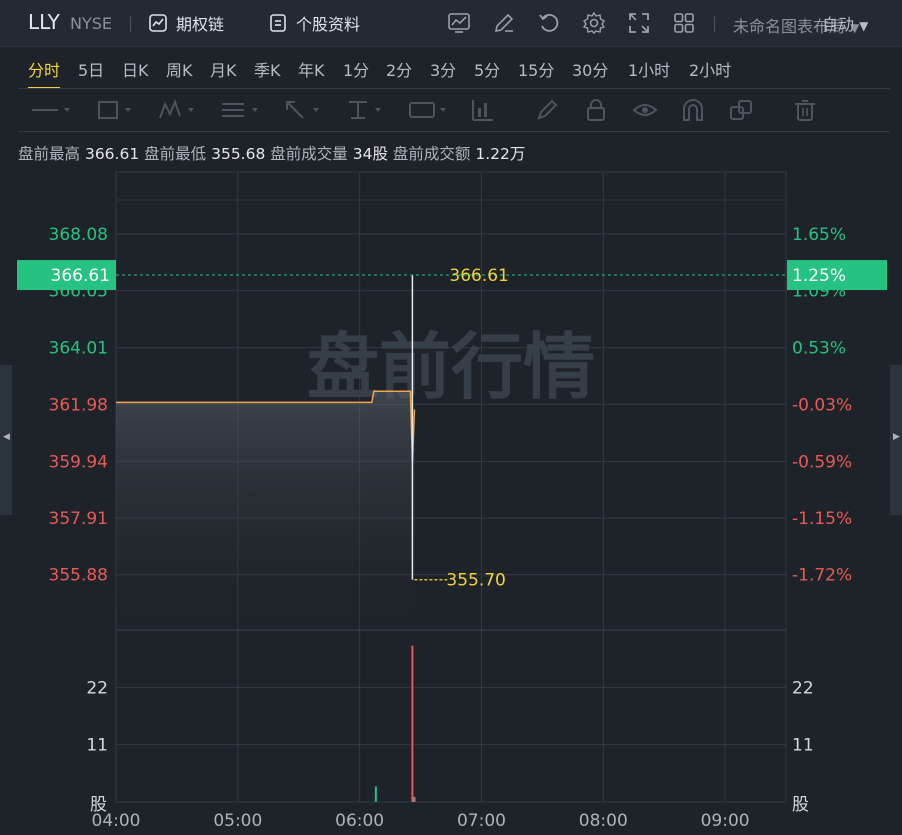  I want to click on x-tick-label: 07:00, so click(481, 821).